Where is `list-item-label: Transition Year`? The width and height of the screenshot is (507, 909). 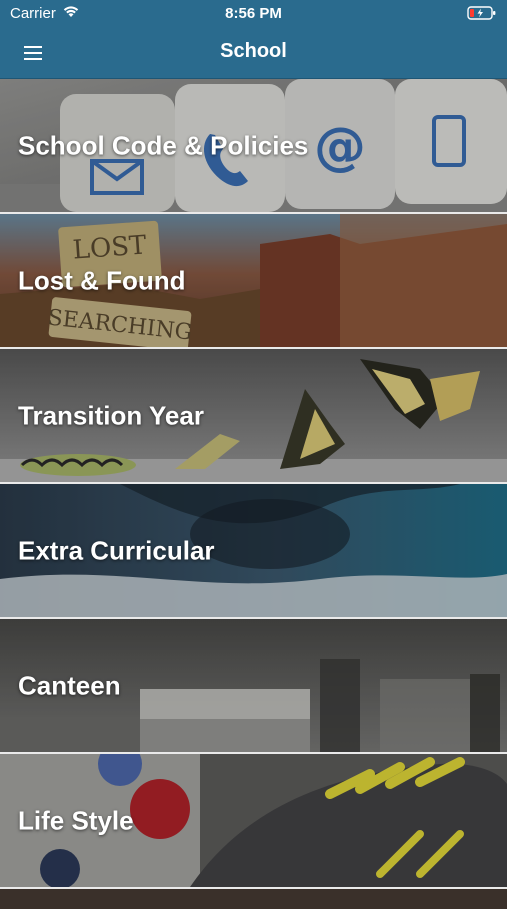
list-item-label: Transition Year is located at coordinates (111, 415).